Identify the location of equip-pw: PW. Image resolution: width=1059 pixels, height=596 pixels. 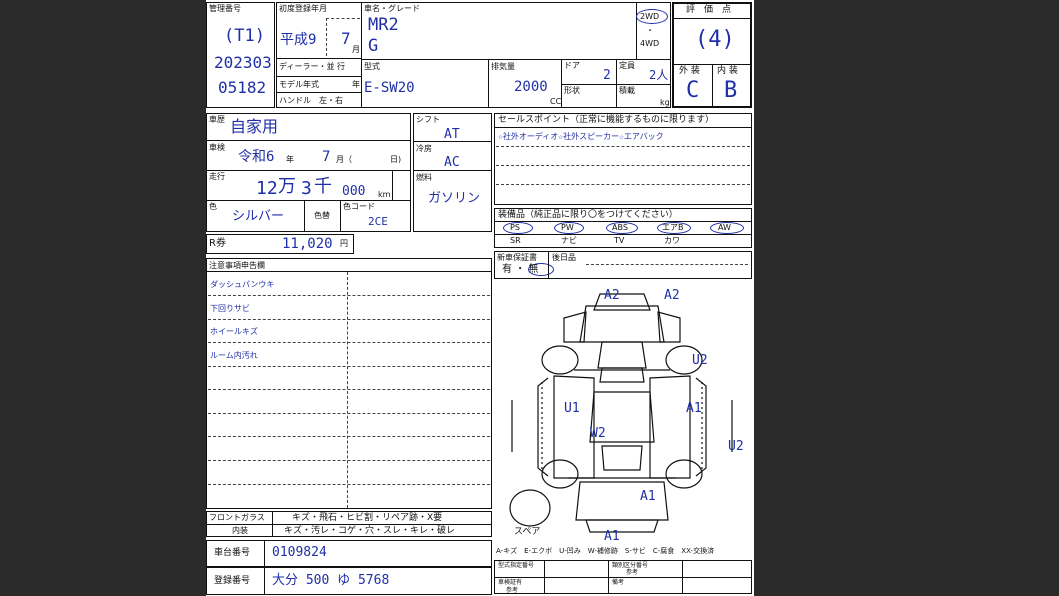
(567, 227).